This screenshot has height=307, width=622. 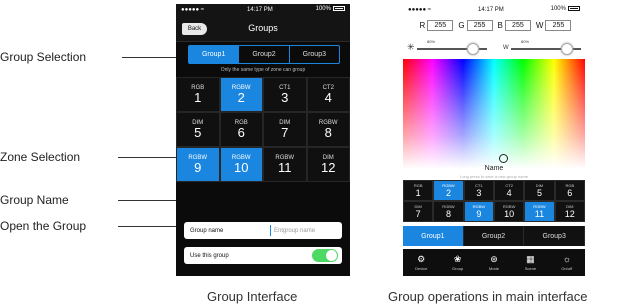 What do you see at coordinates (294, 231) in the screenshot?
I see `group-name-input: Entgroup name` at bounding box center [294, 231].